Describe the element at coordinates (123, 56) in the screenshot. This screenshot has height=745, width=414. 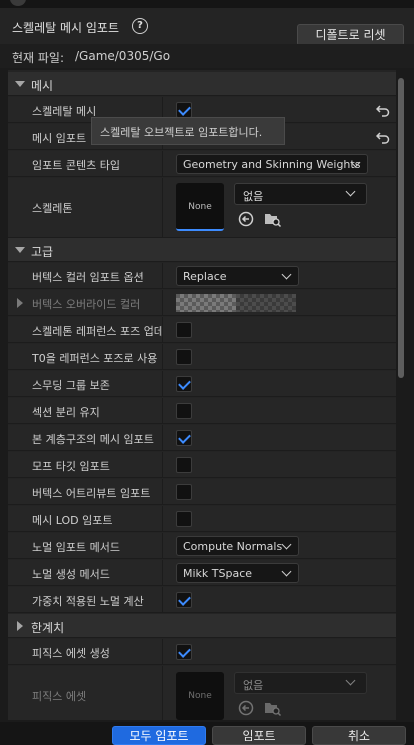
I see `current-file-path: /Game/0305/Go` at that location.